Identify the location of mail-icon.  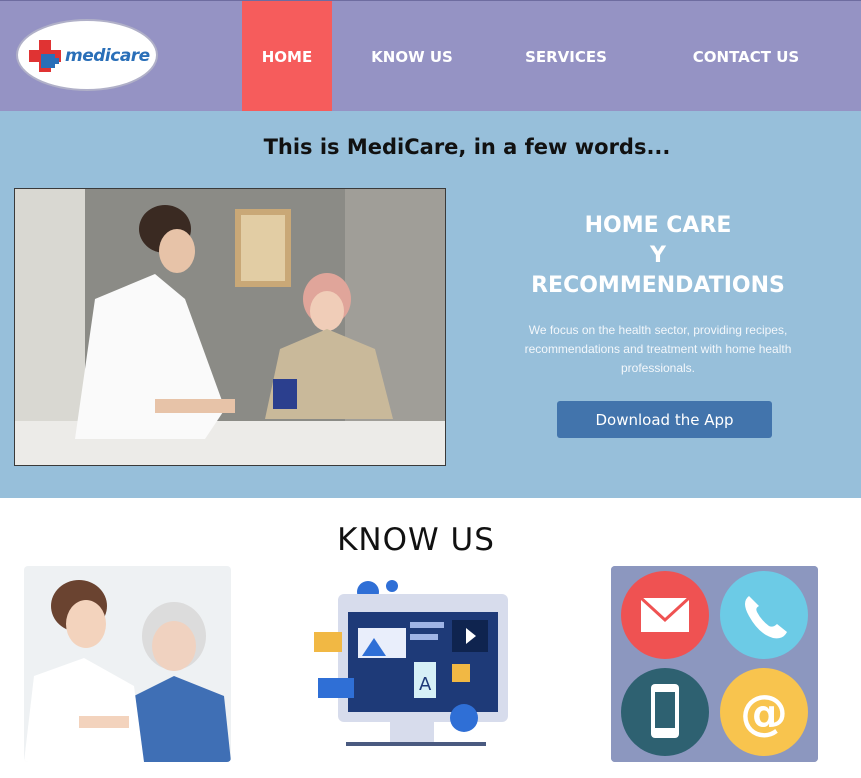
(665, 615).